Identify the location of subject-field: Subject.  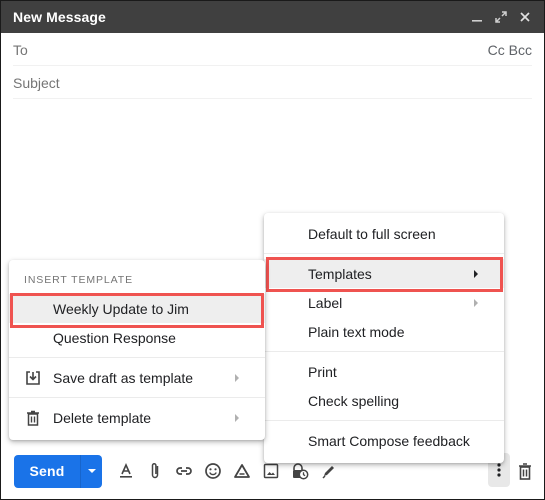
(272, 83).